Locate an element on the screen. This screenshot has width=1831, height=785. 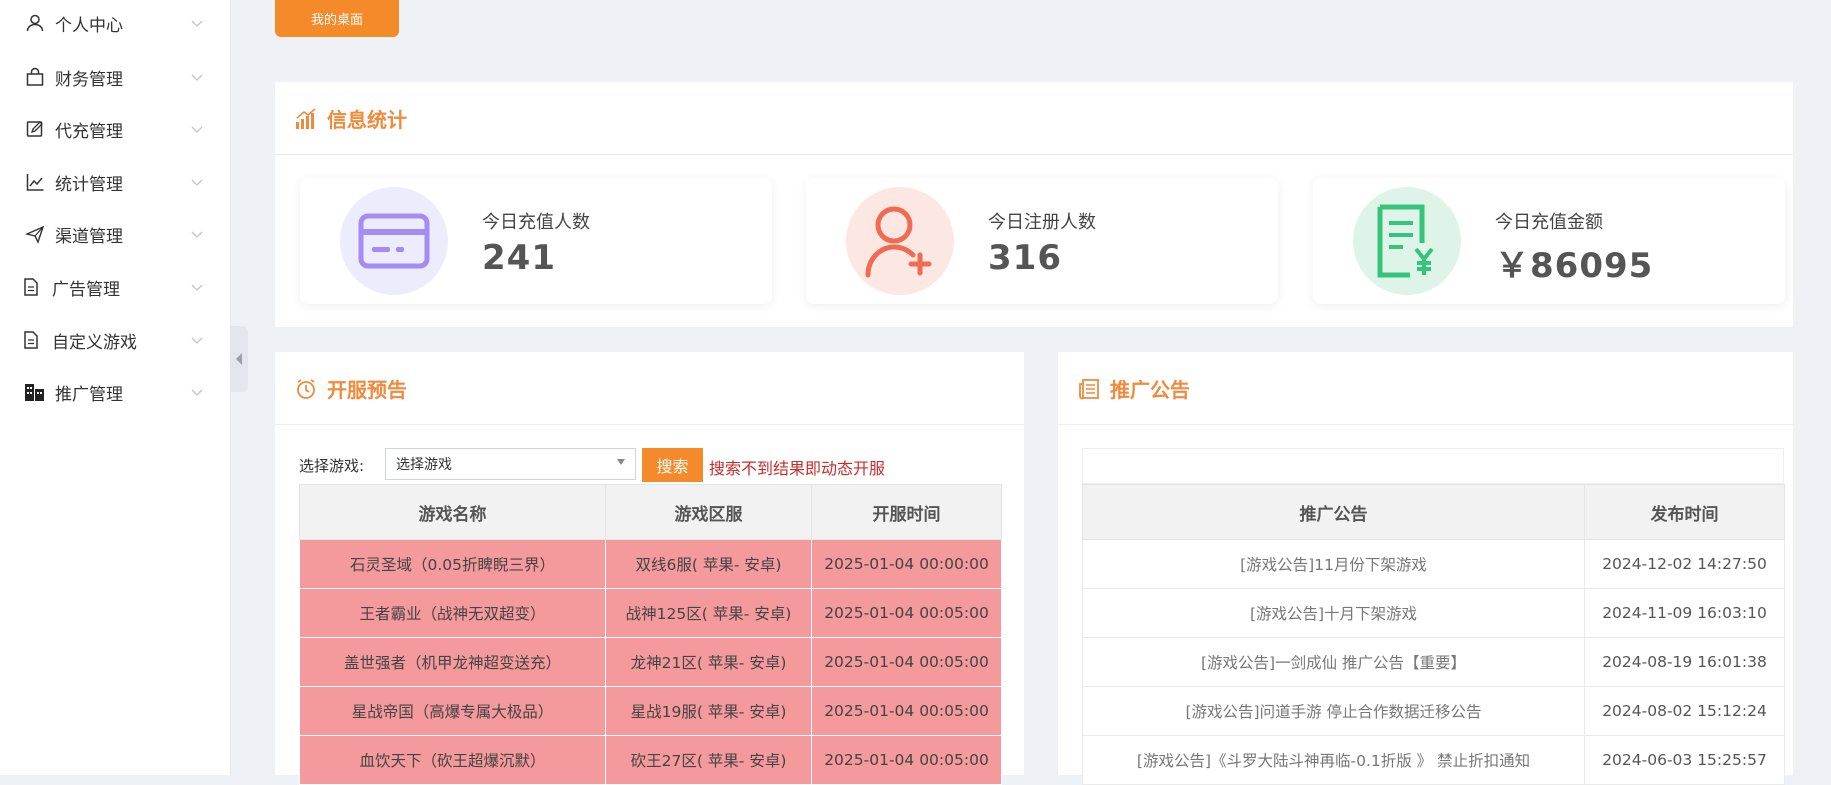
game-name-cell: 盖世强者（机甲龙神超变送充） is located at coordinates (452, 662).